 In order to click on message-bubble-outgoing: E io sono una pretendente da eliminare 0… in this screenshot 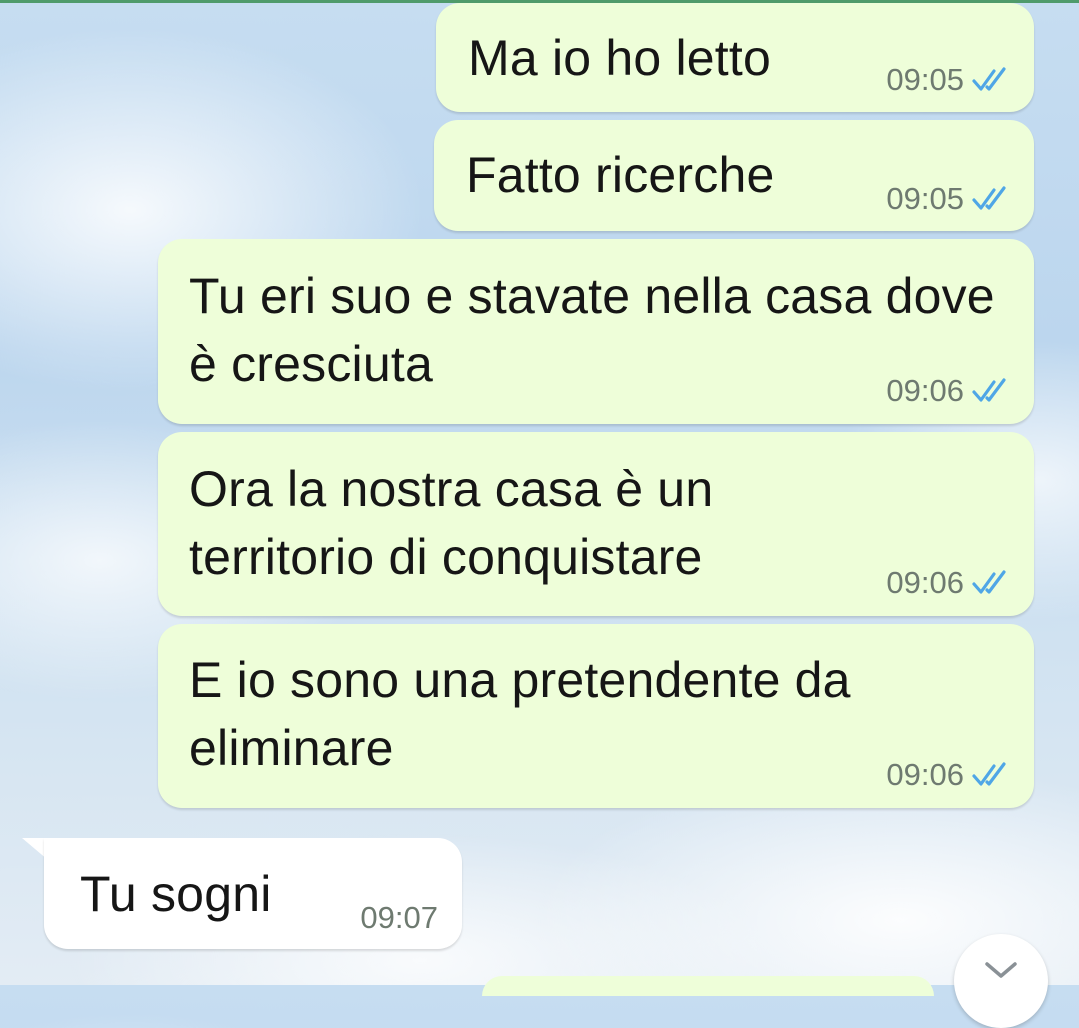, I will do `click(596, 716)`.